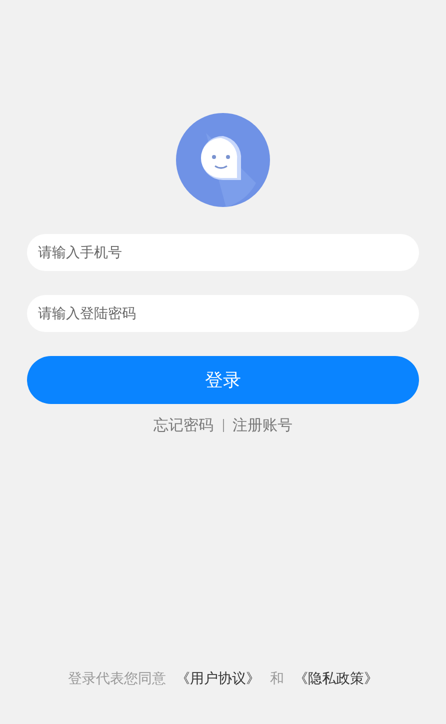 The image size is (446, 724). I want to click on input-field: 请输入手机号, so click(223, 252).